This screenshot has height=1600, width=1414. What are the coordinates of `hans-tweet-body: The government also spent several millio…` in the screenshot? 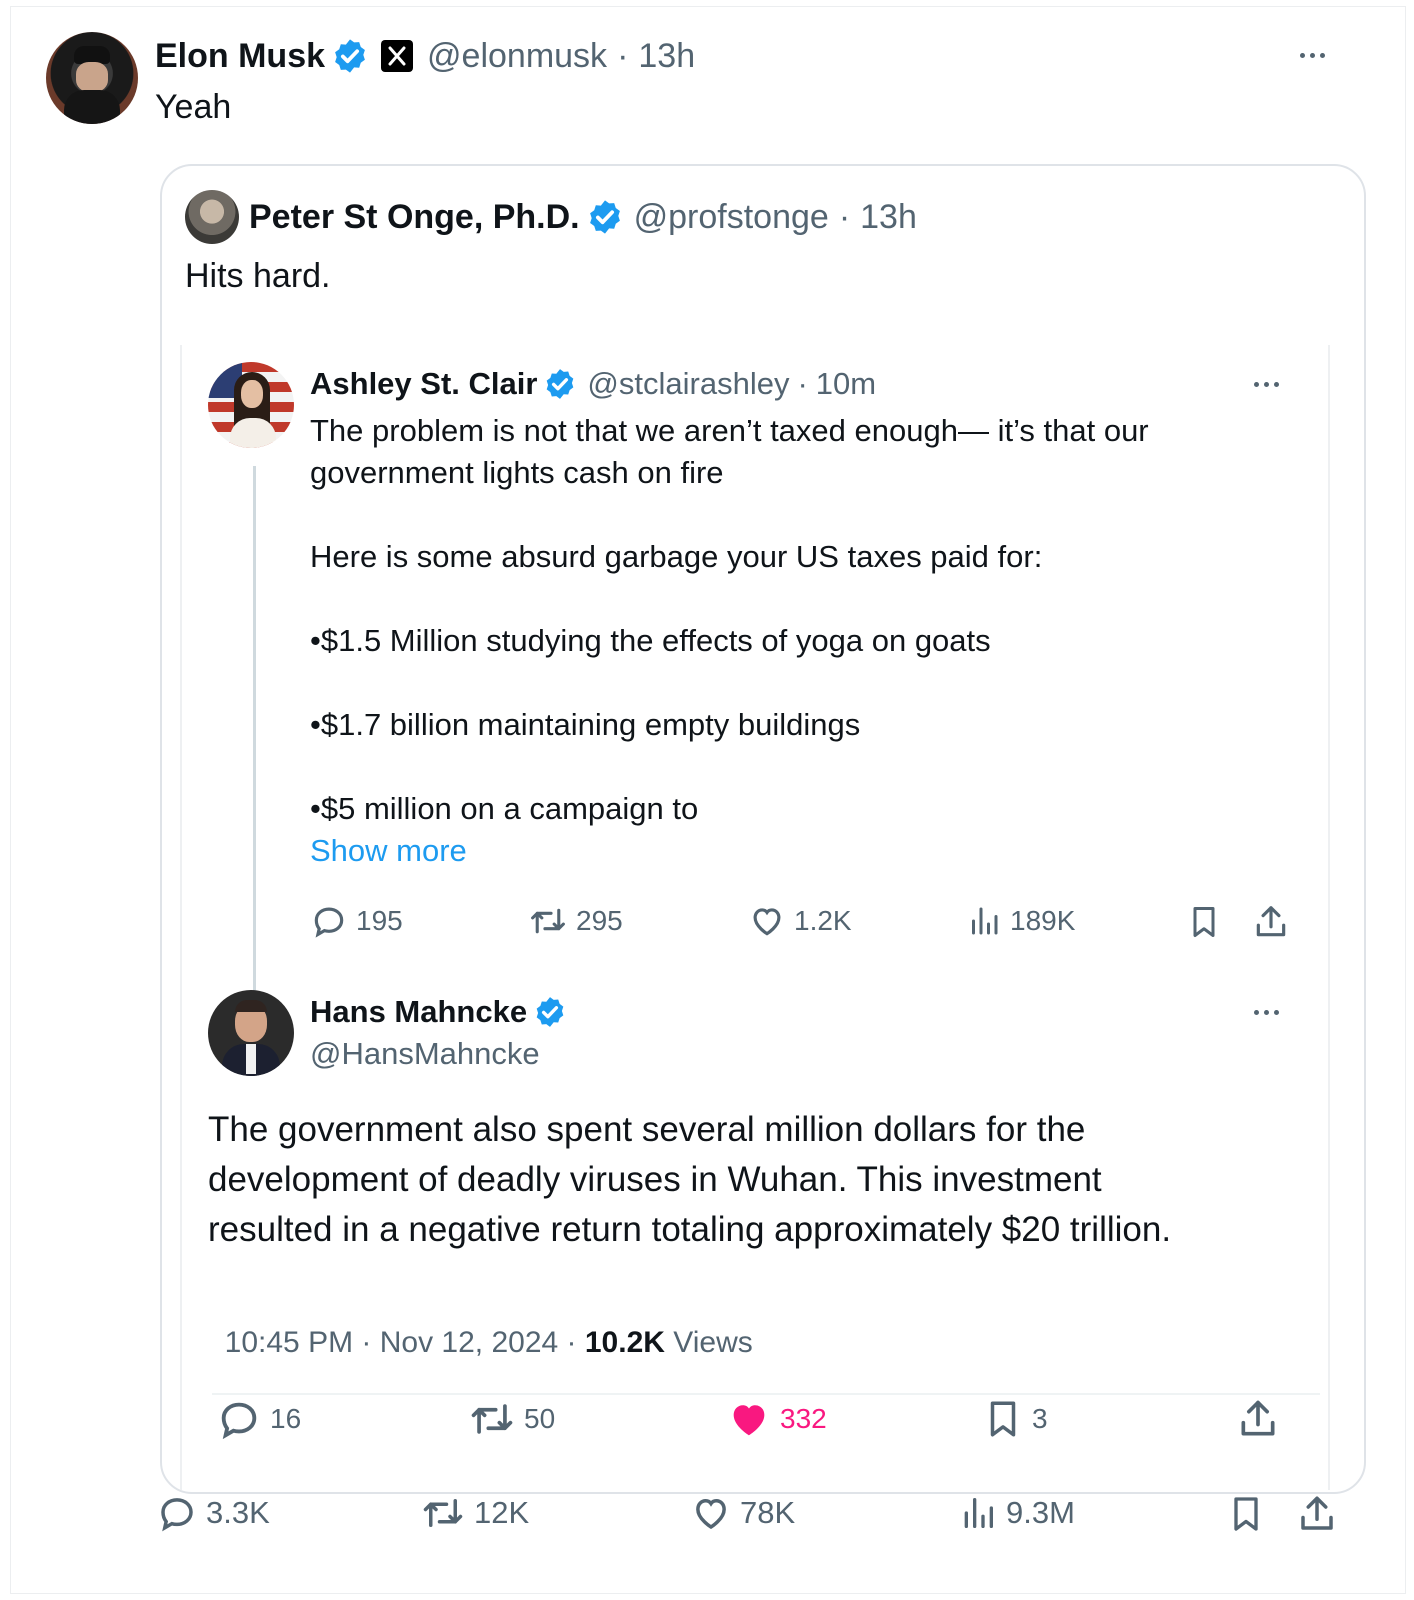 It's located at (689, 1180).